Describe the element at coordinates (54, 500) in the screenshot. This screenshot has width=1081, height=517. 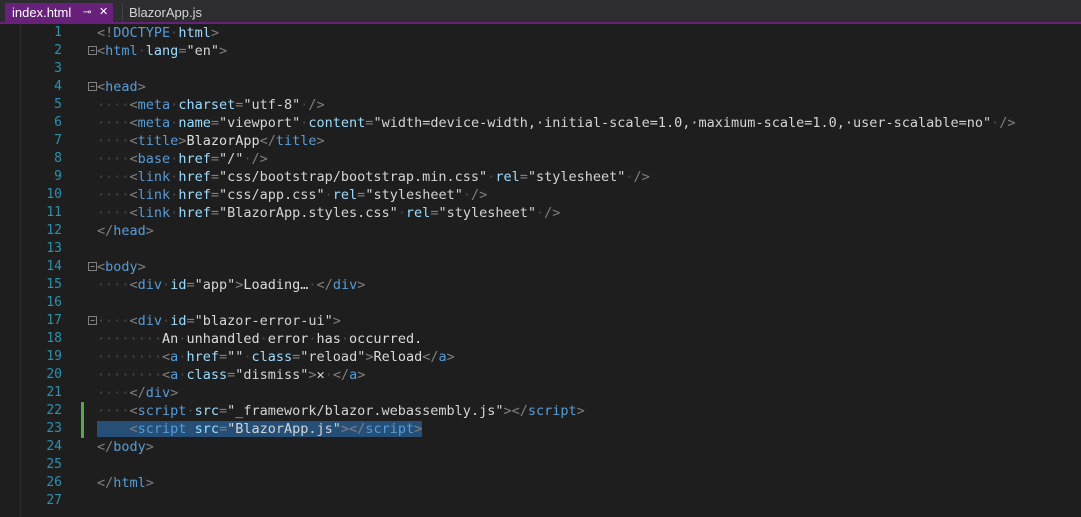
I see `line-number: 27` at that location.